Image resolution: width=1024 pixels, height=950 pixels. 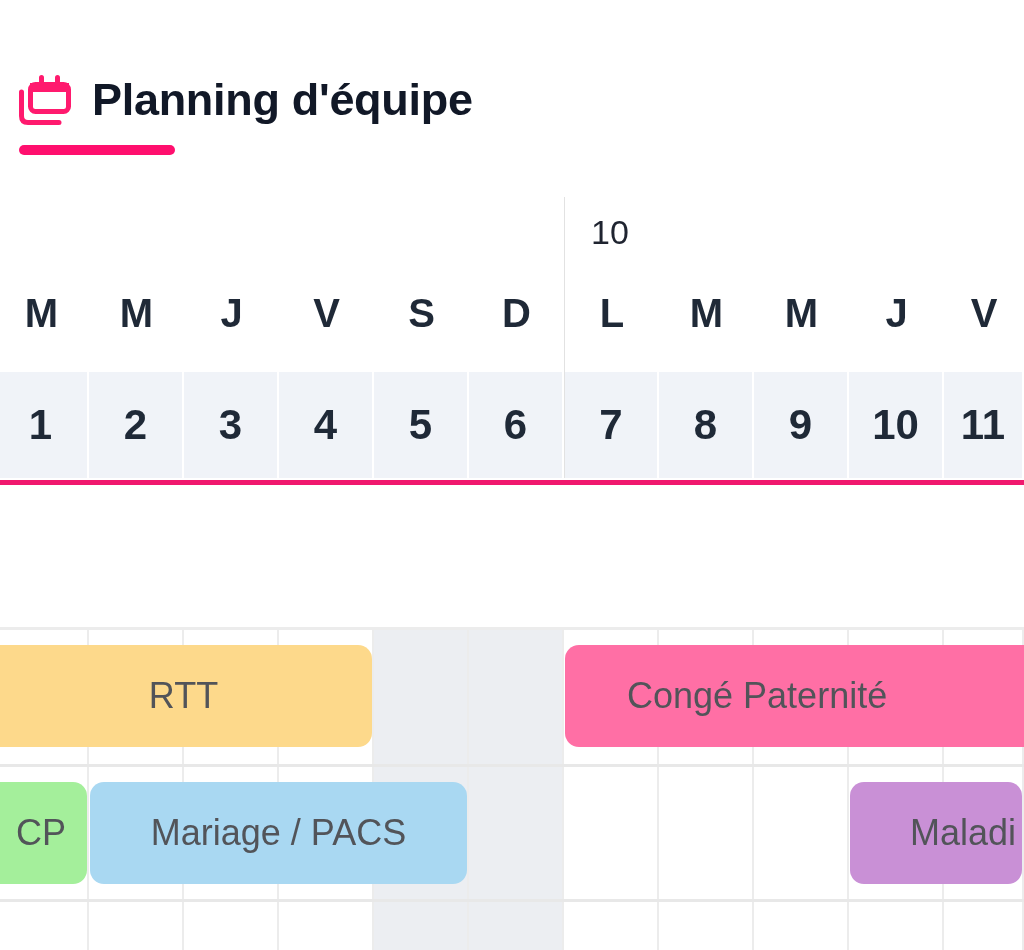 I want to click on date-cell: 1, so click(x=44, y=425).